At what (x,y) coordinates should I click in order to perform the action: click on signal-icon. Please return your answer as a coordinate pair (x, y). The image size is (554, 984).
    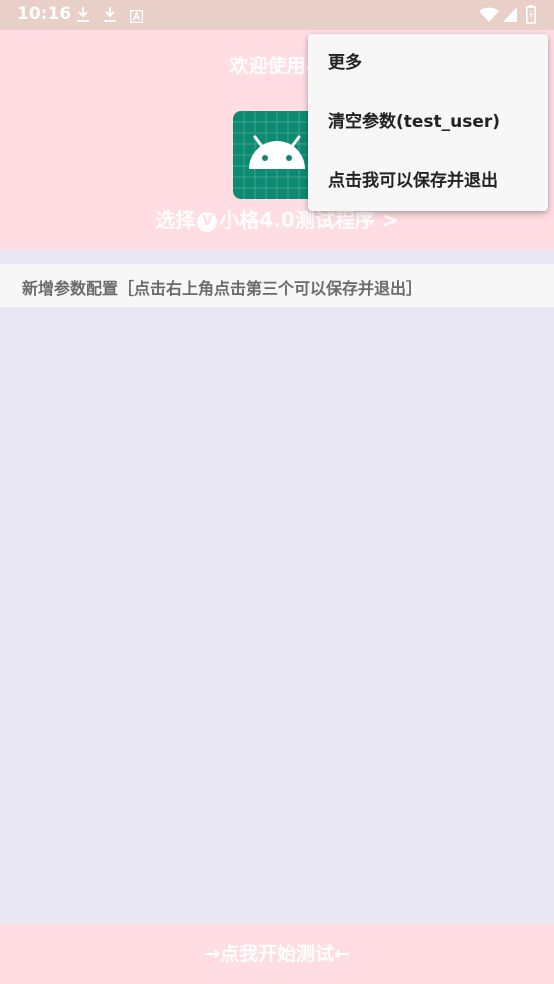
    Looking at the image, I should click on (510, 16).